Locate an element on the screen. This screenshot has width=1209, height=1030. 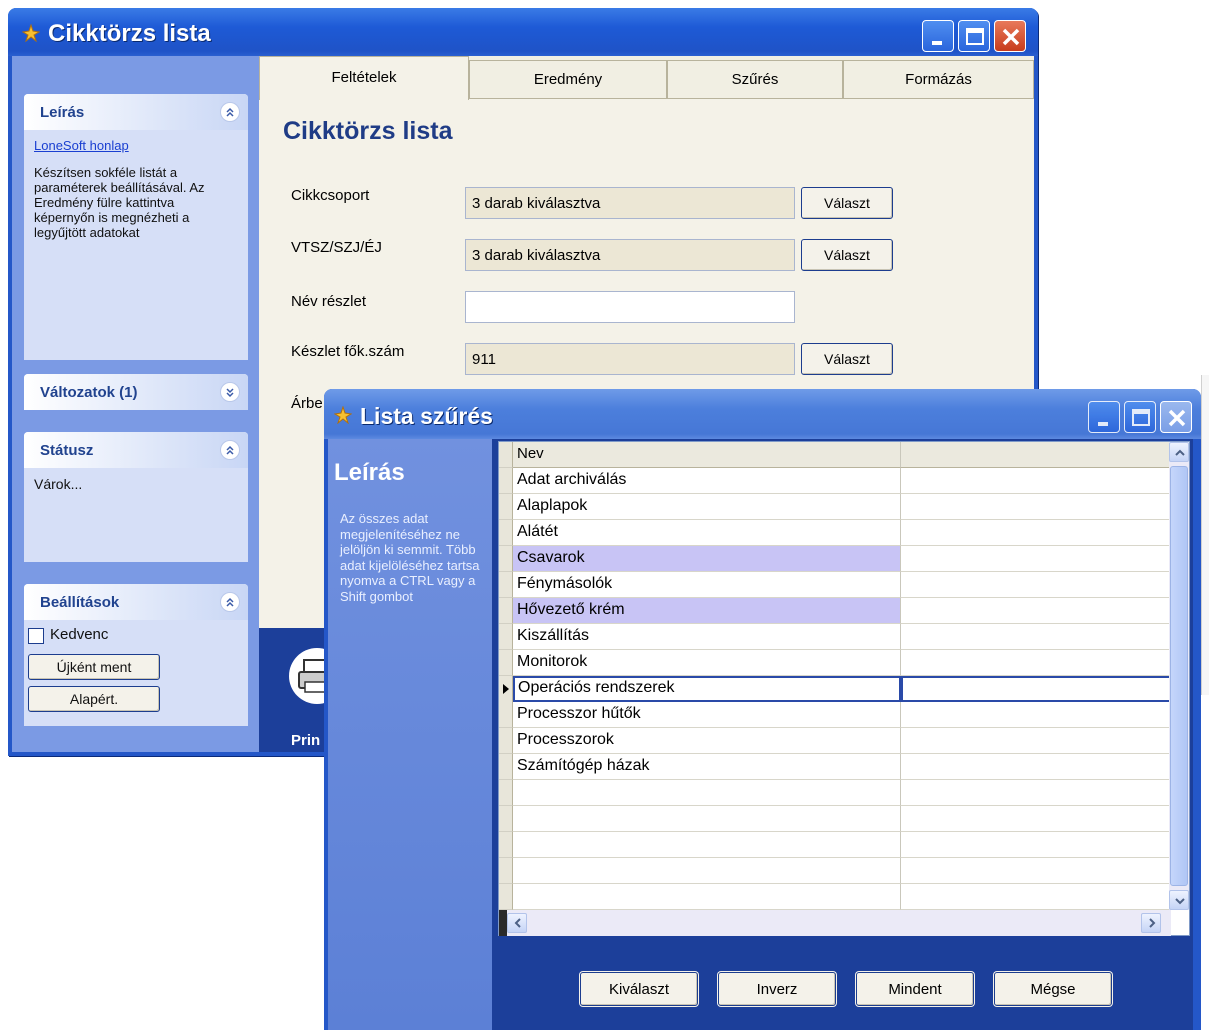
row-name-cell: Processzor hűtők is located at coordinates (707, 715).